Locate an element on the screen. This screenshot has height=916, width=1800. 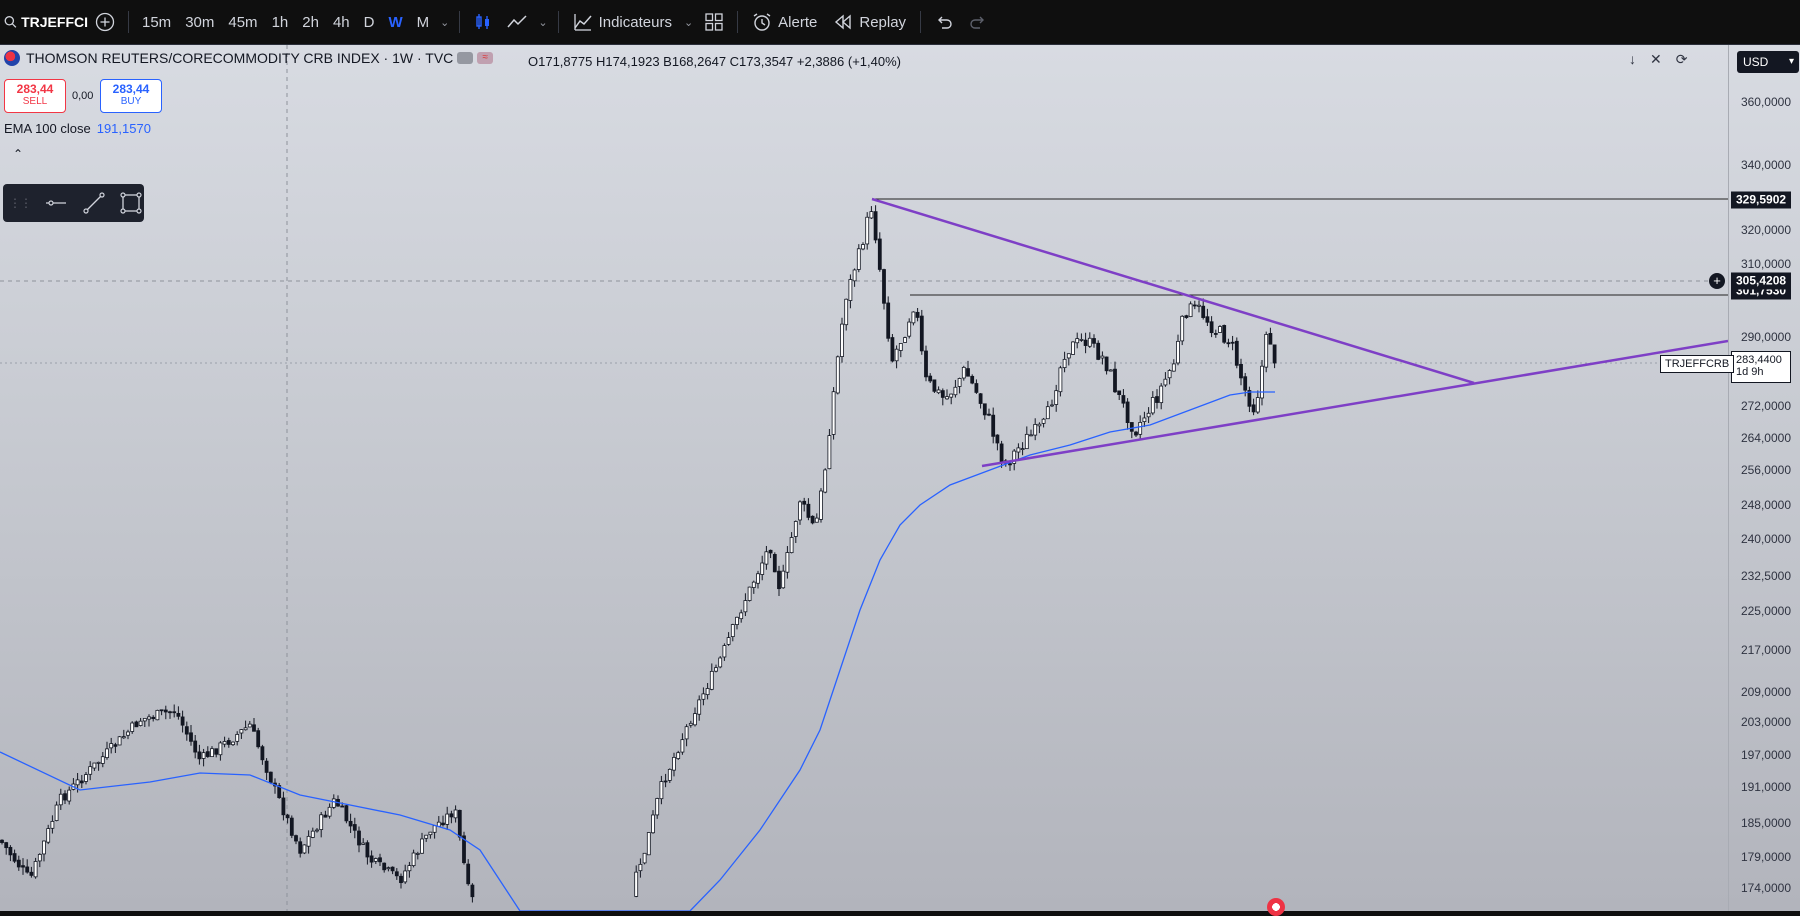
horizontal-line-tool is located at coordinates (56, 203).